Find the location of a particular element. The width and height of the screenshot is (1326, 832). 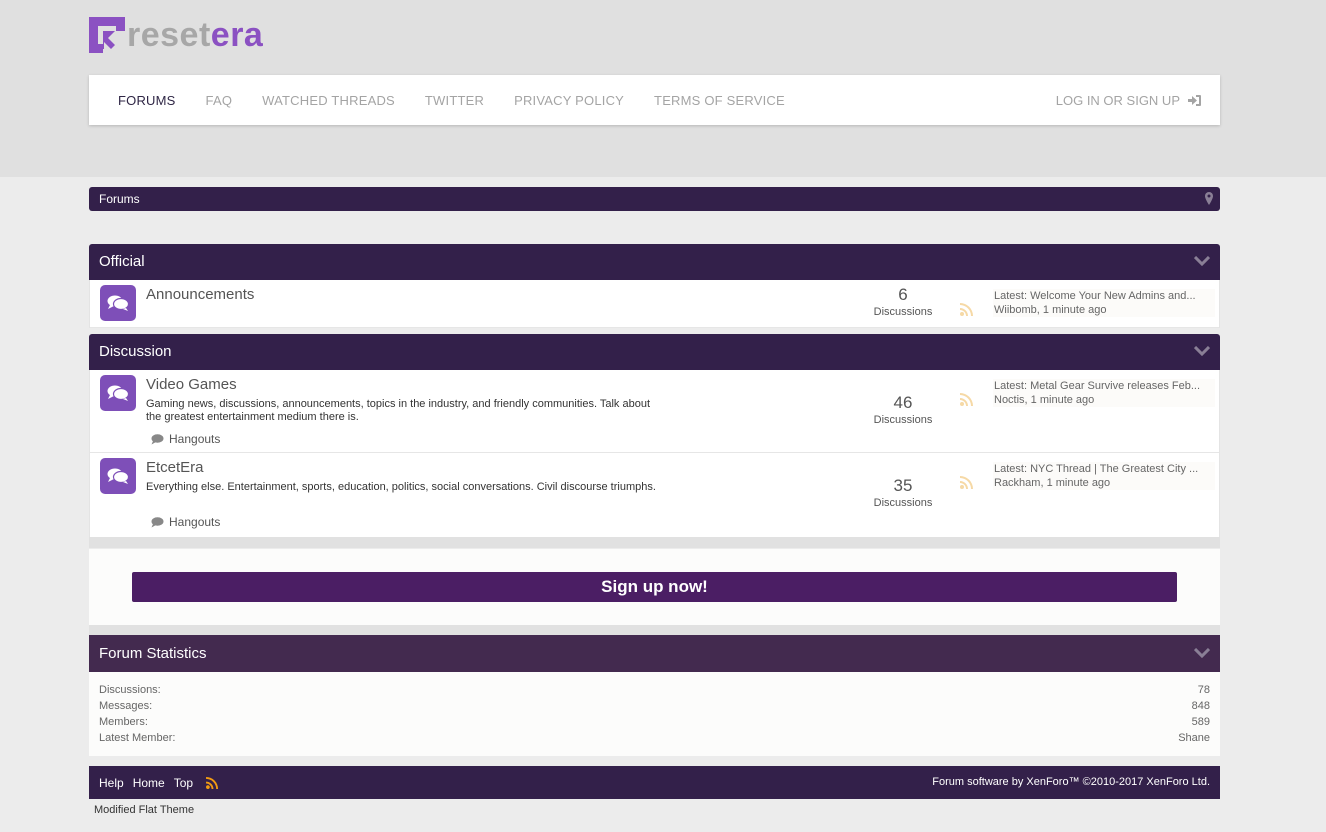

stat-row-latest-member: Latest Member: Shane is located at coordinates (654, 738).